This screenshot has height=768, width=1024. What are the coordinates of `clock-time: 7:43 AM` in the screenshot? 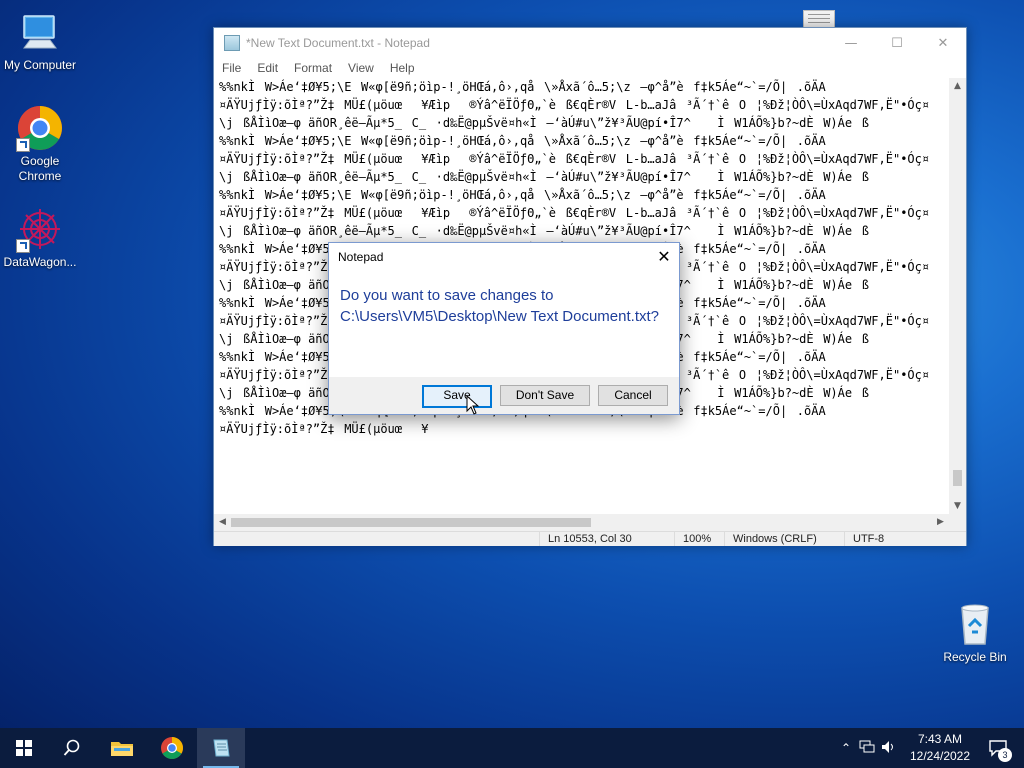 It's located at (940, 739).